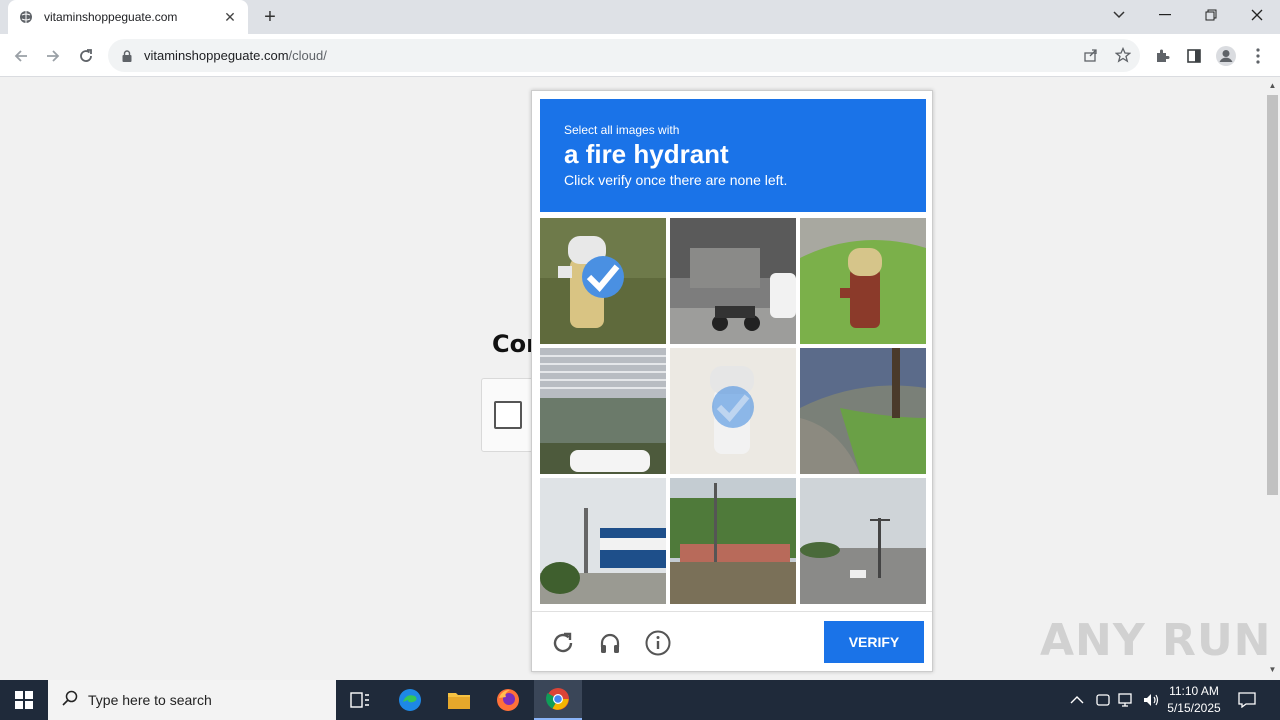 Image resolution: width=1280 pixels, height=720 pixels. I want to click on tab-search-chevron-icon, so click(1119, 15).